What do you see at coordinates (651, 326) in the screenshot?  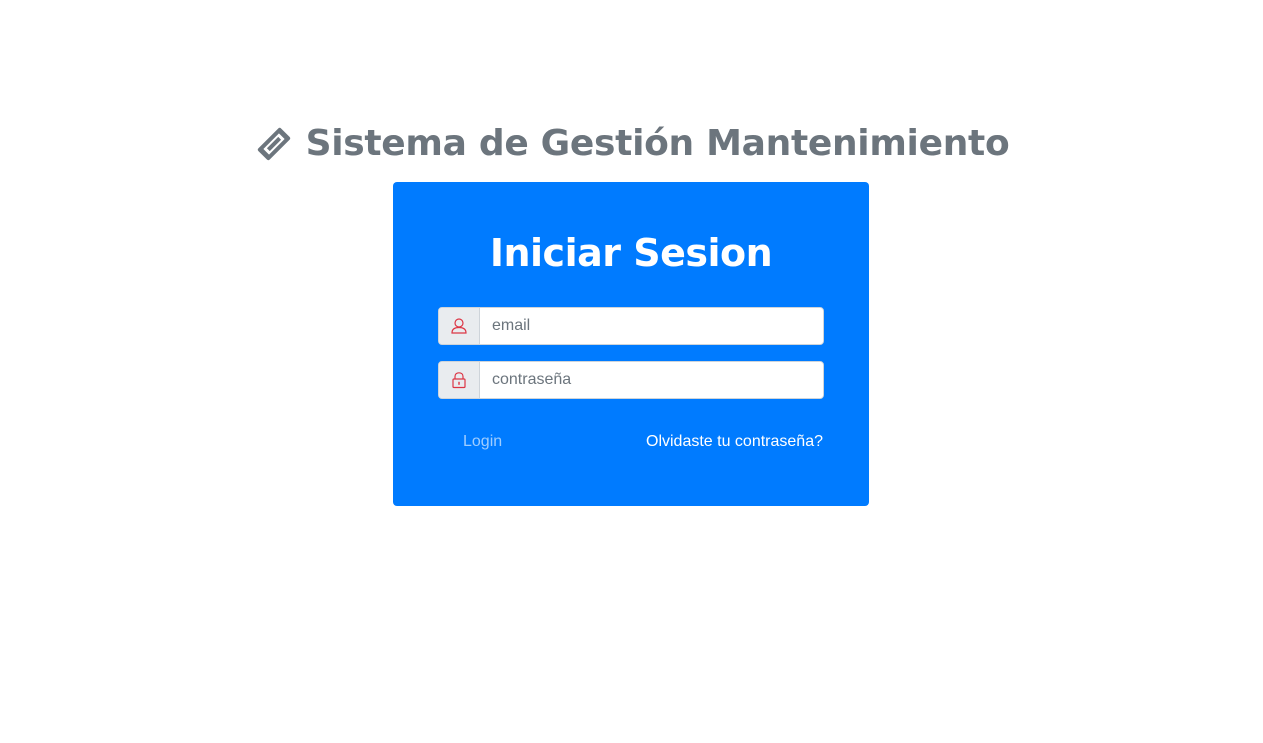 I see `email-field` at bounding box center [651, 326].